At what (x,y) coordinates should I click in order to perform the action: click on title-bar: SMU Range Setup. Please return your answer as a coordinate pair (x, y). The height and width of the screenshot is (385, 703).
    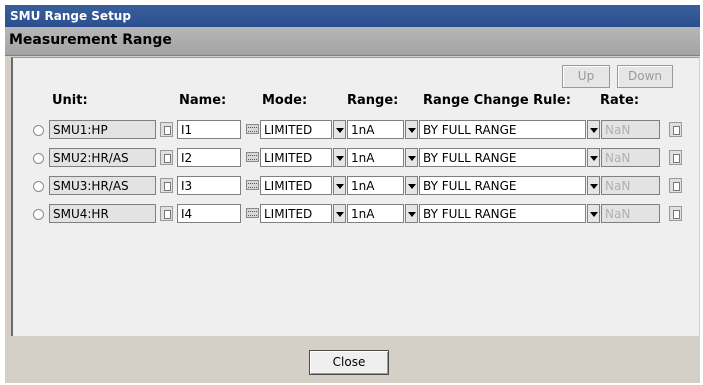
    Looking at the image, I should click on (352, 16).